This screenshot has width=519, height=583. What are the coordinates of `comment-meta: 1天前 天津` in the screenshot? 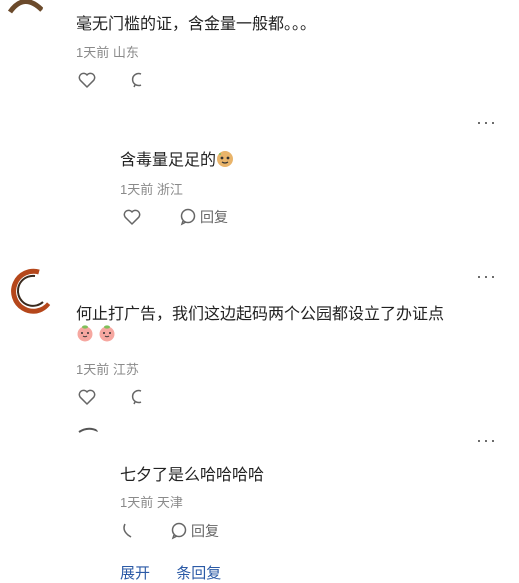 It's located at (151, 501).